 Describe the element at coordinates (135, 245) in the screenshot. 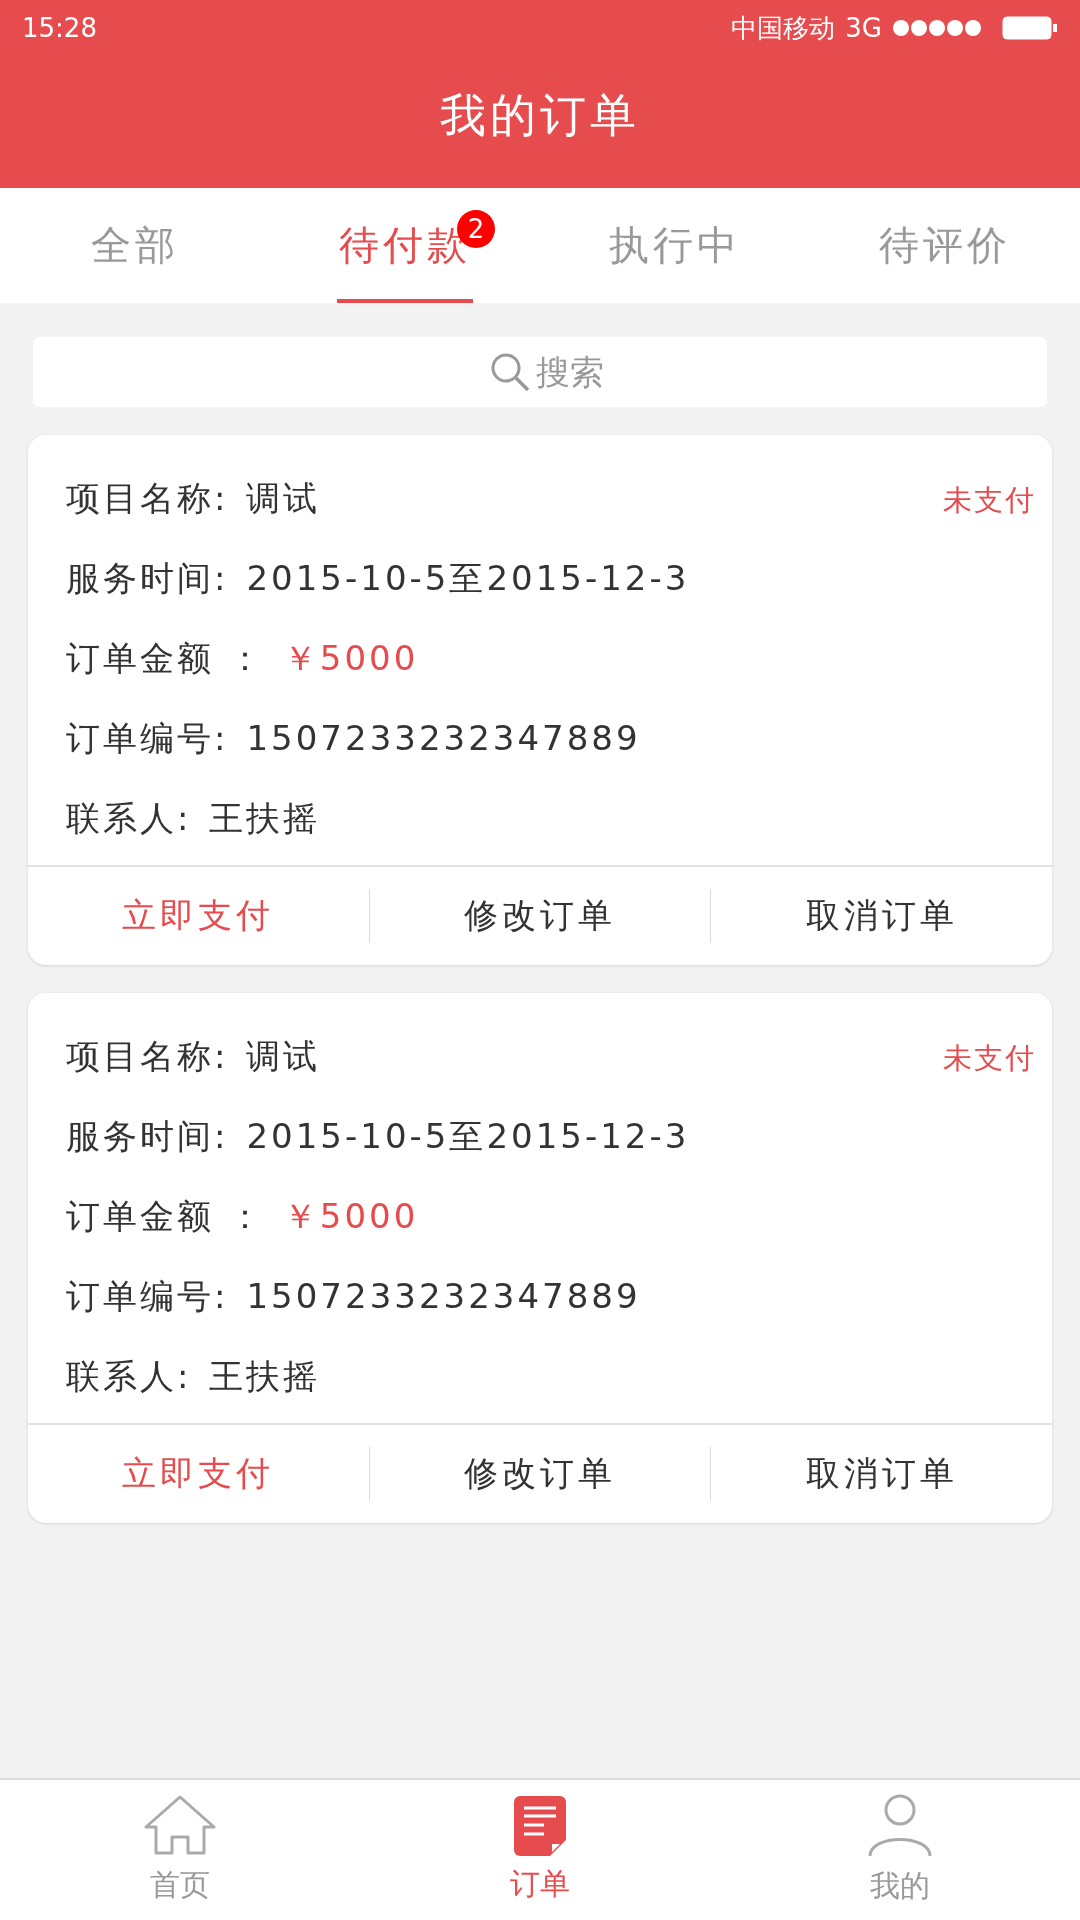

I see `tab: 全部` at that location.